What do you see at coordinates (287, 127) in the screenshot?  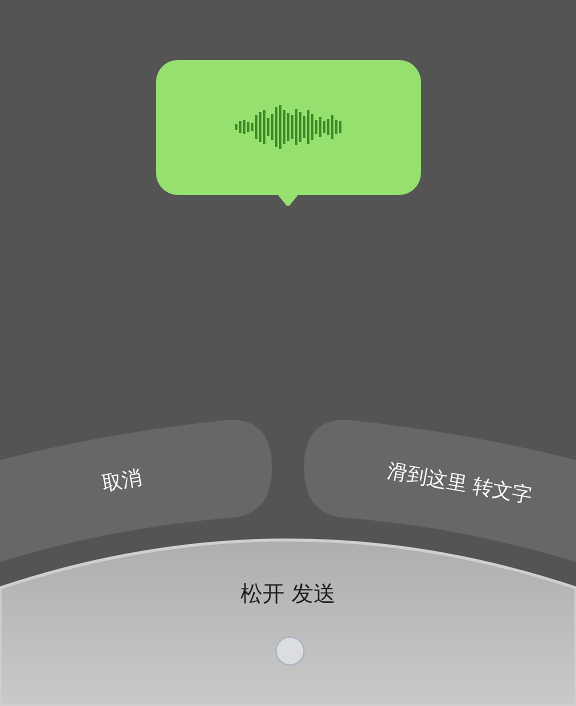 I see `waveform-icon` at bounding box center [287, 127].